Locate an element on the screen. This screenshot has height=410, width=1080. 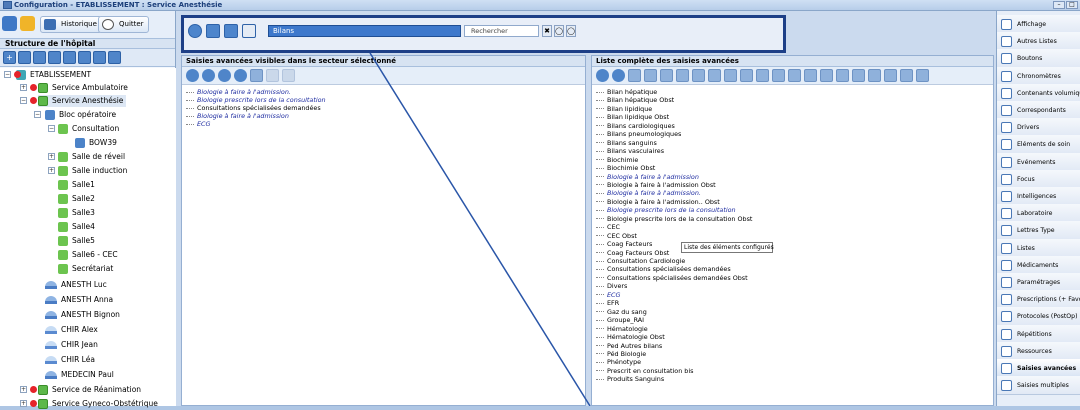
tree-item: Salle1 is located at coordinates (76, 185).